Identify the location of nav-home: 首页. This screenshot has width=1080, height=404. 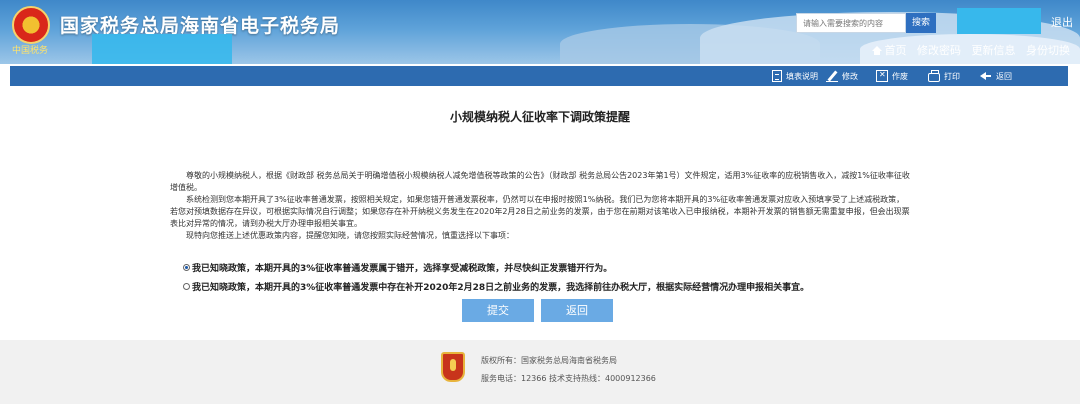
(889, 50).